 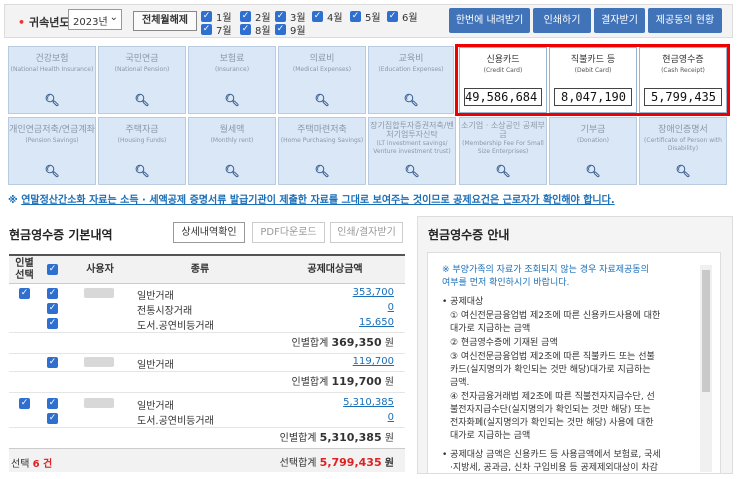 I want to click on header-user: 사용자, so click(x=100, y=270).